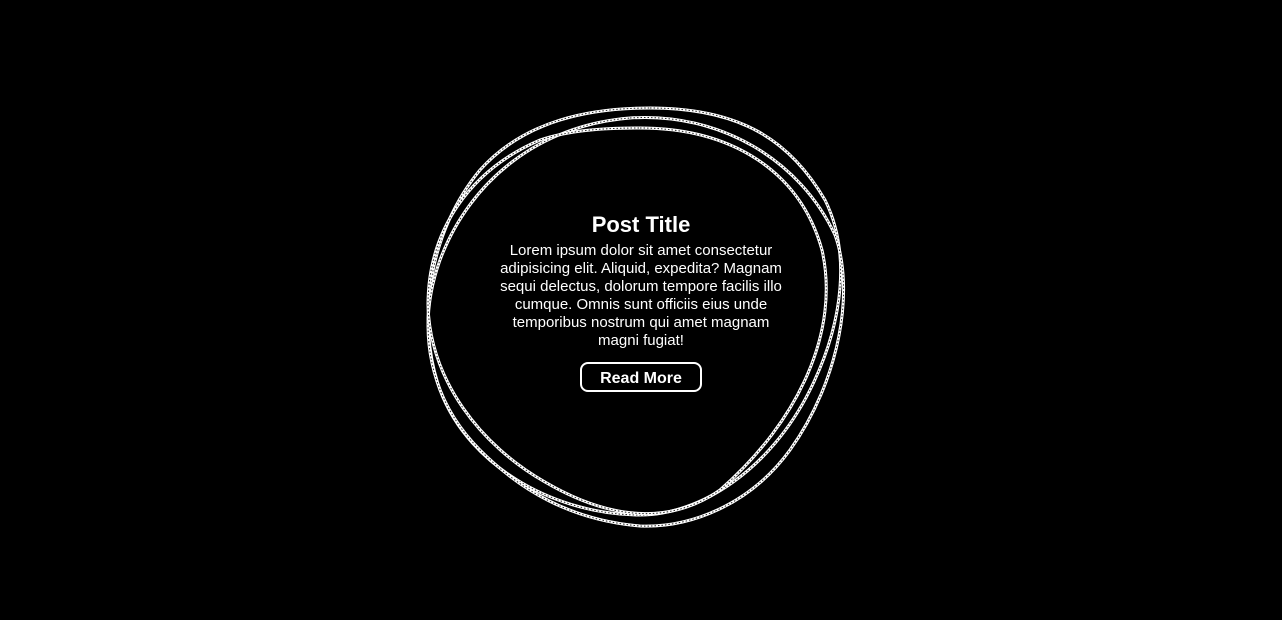 The image size is (1282, 620). Describe the element at coordinates (641, 224) in the screenshot. I see `post-title: Post Title` at that location.